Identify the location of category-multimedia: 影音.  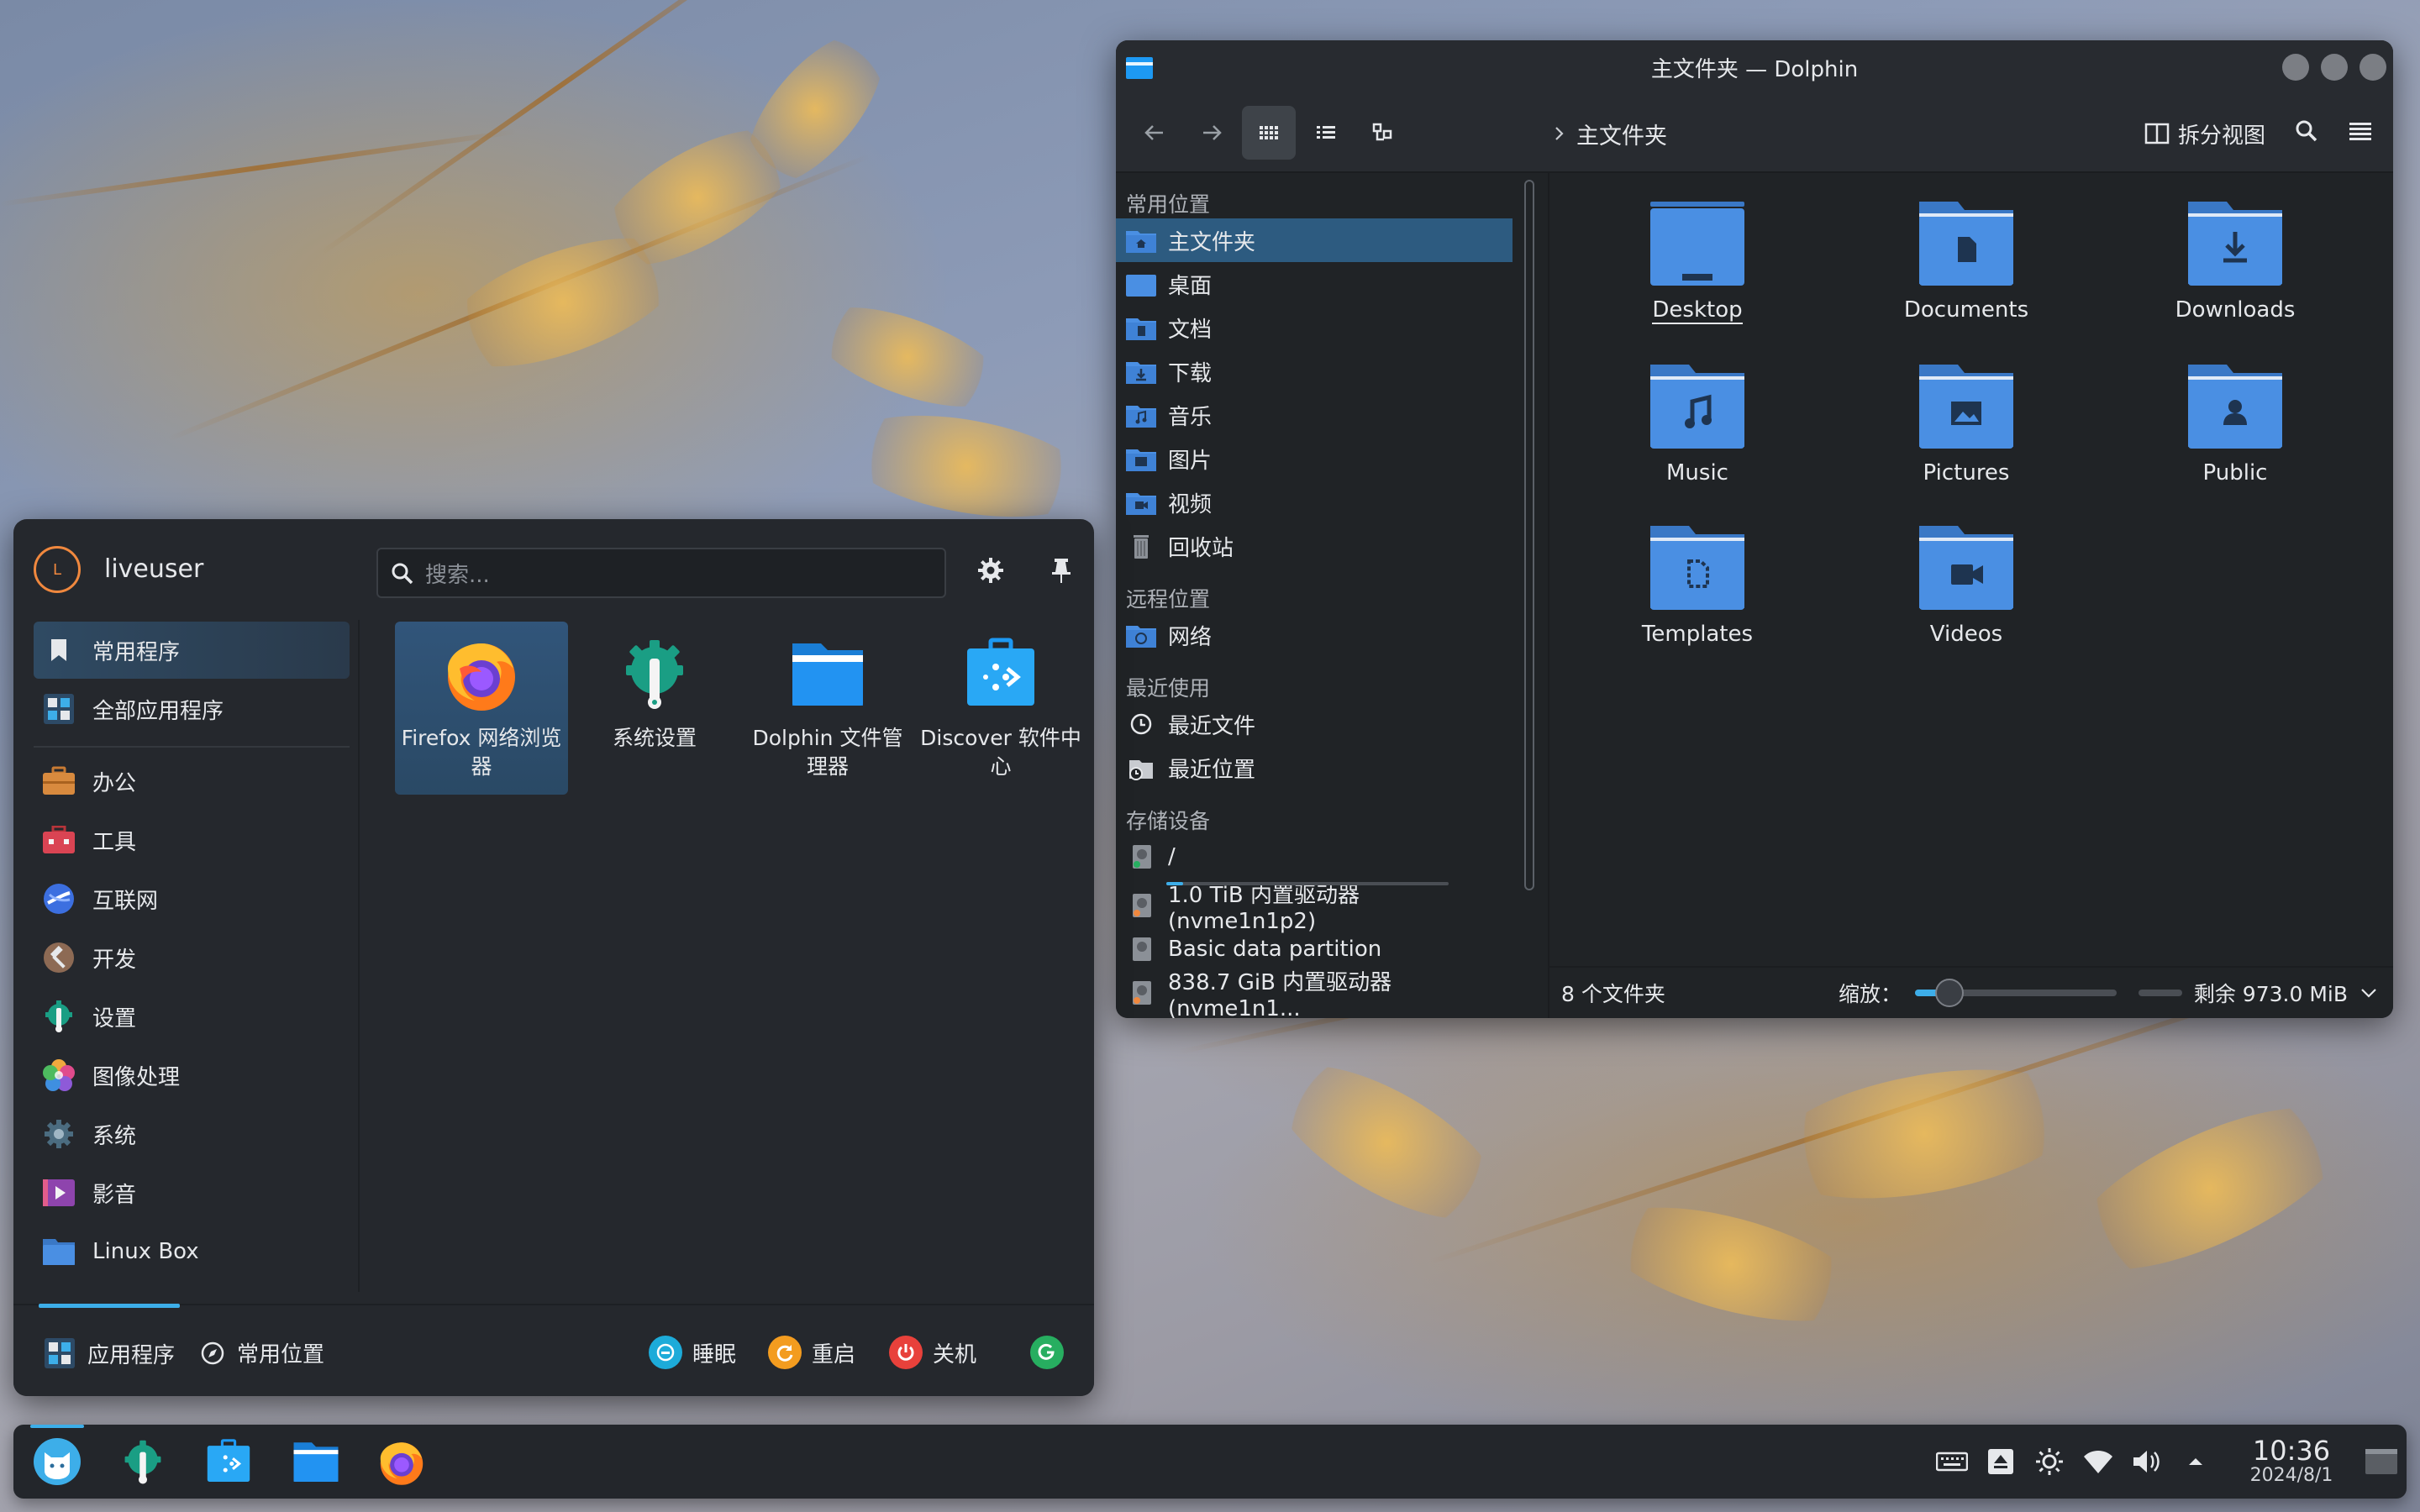
(192, 1192).